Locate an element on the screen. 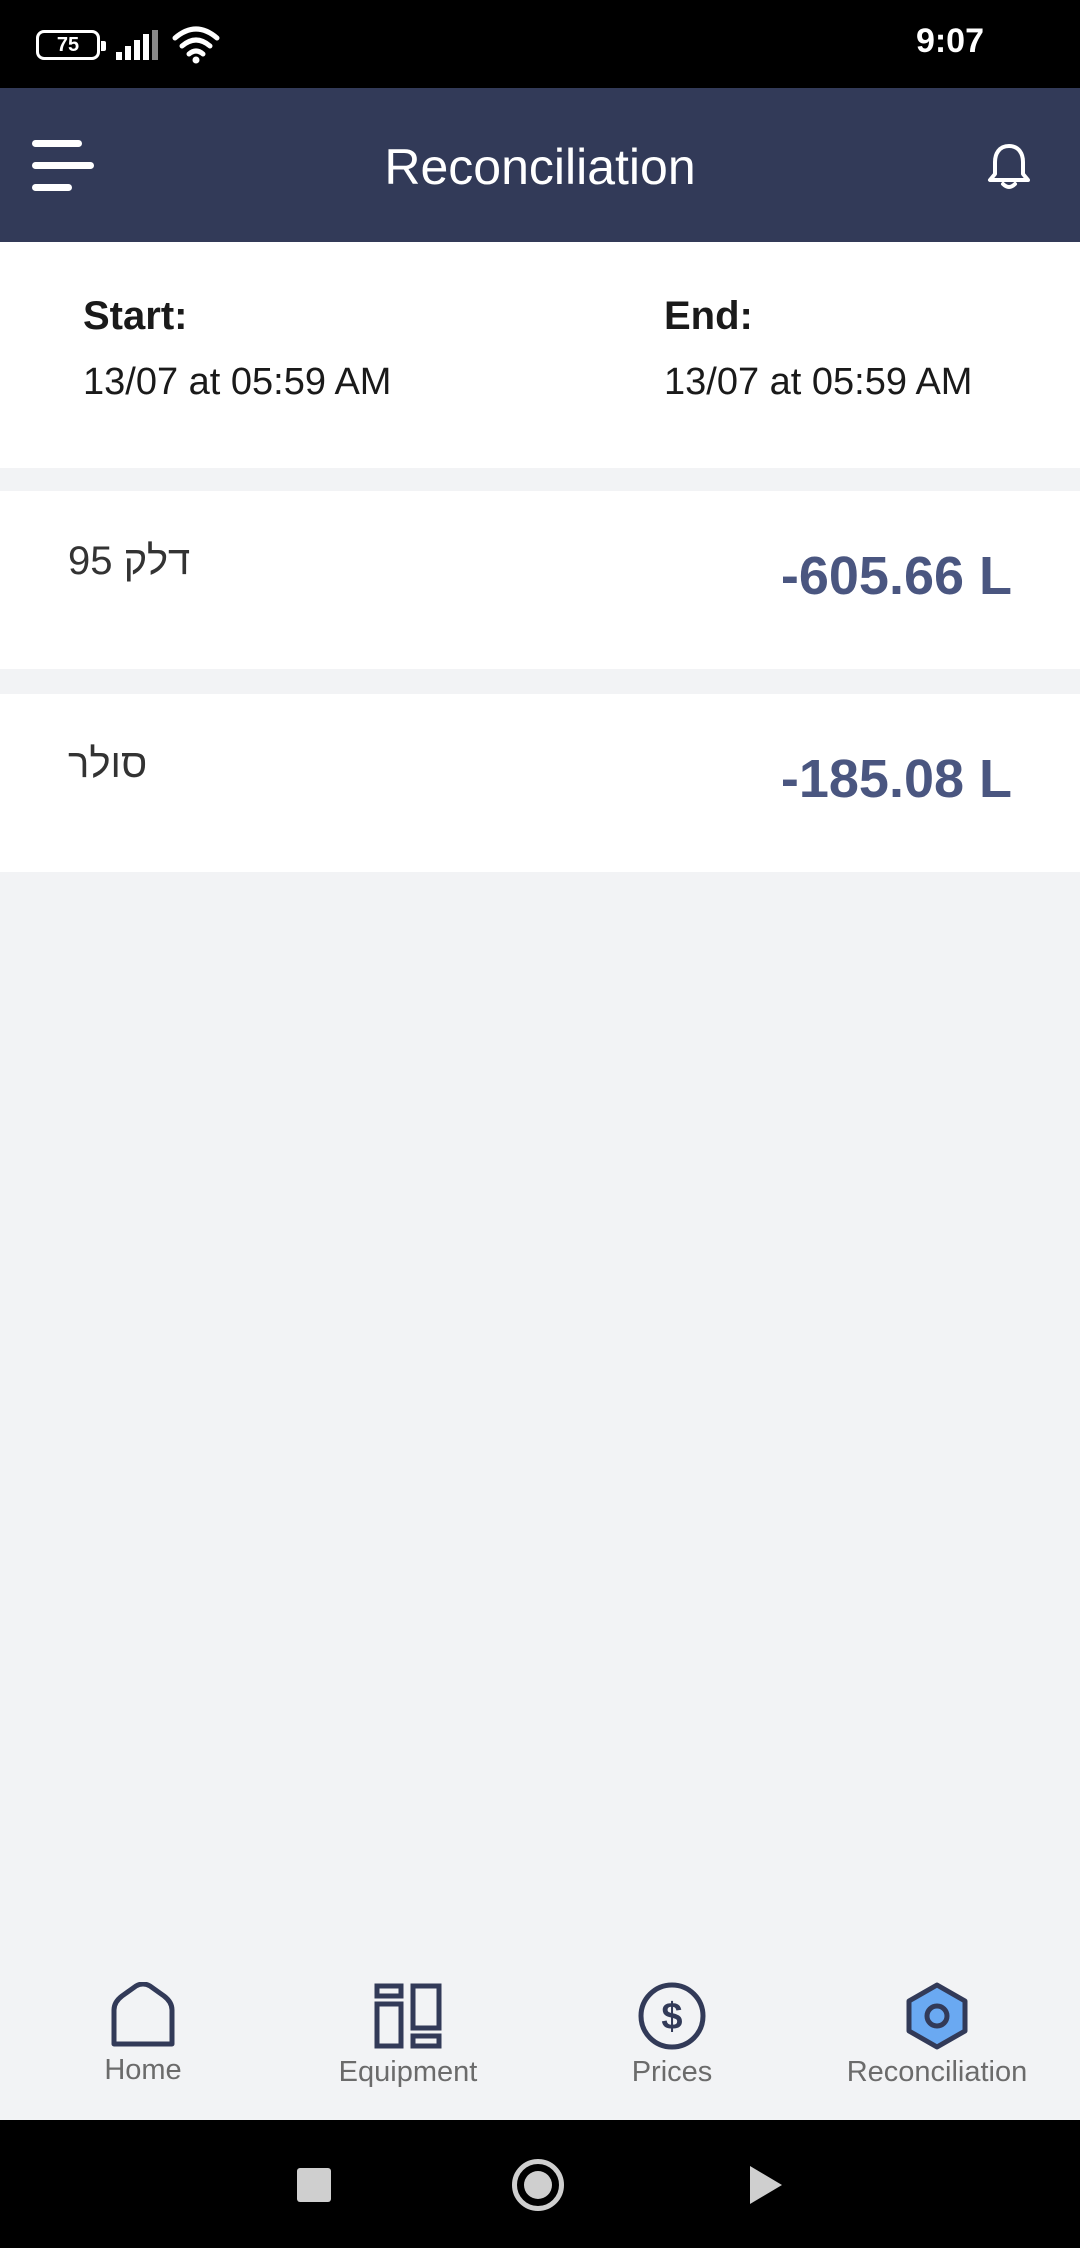 The image size is (1080, 2248). home-button is located at coordinates (538, 2185).